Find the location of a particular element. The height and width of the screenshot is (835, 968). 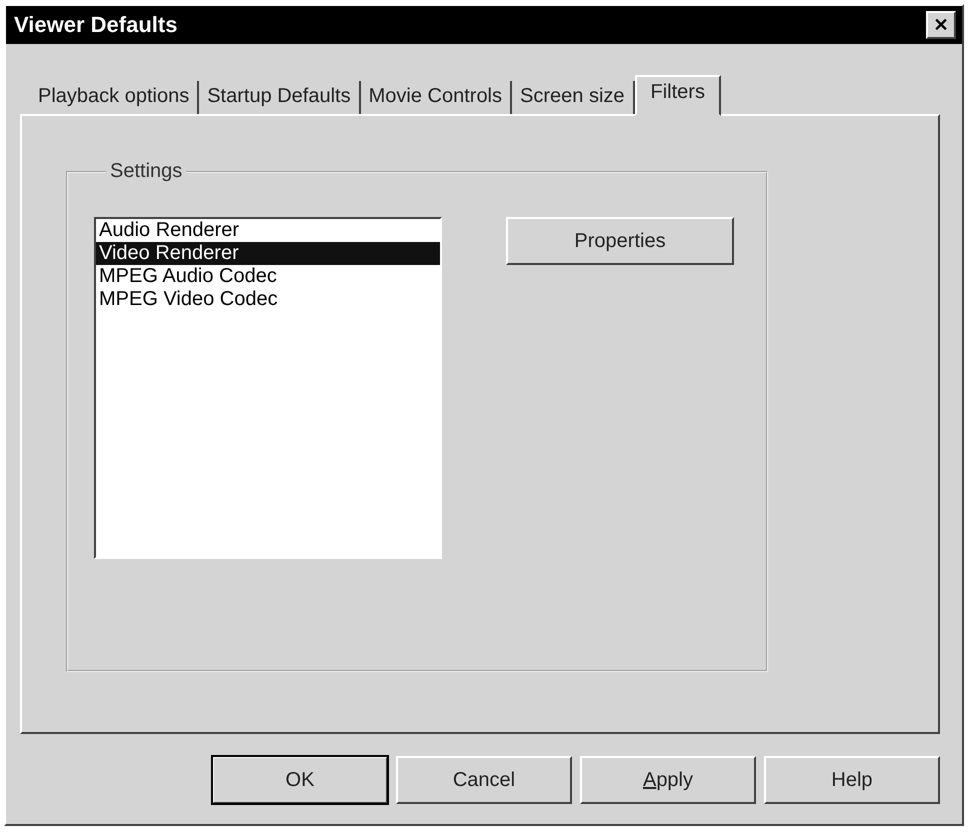

group-title: Settings is located at coordinates (146, 171).